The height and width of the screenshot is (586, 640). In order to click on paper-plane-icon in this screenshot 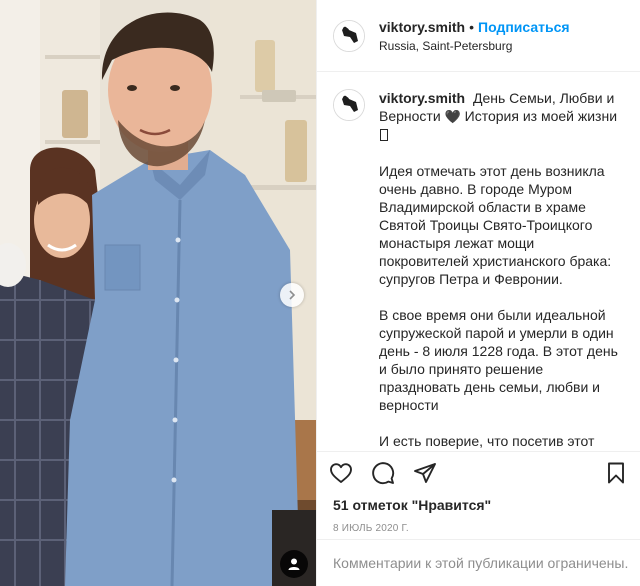, I will do `click(425, 473)`.